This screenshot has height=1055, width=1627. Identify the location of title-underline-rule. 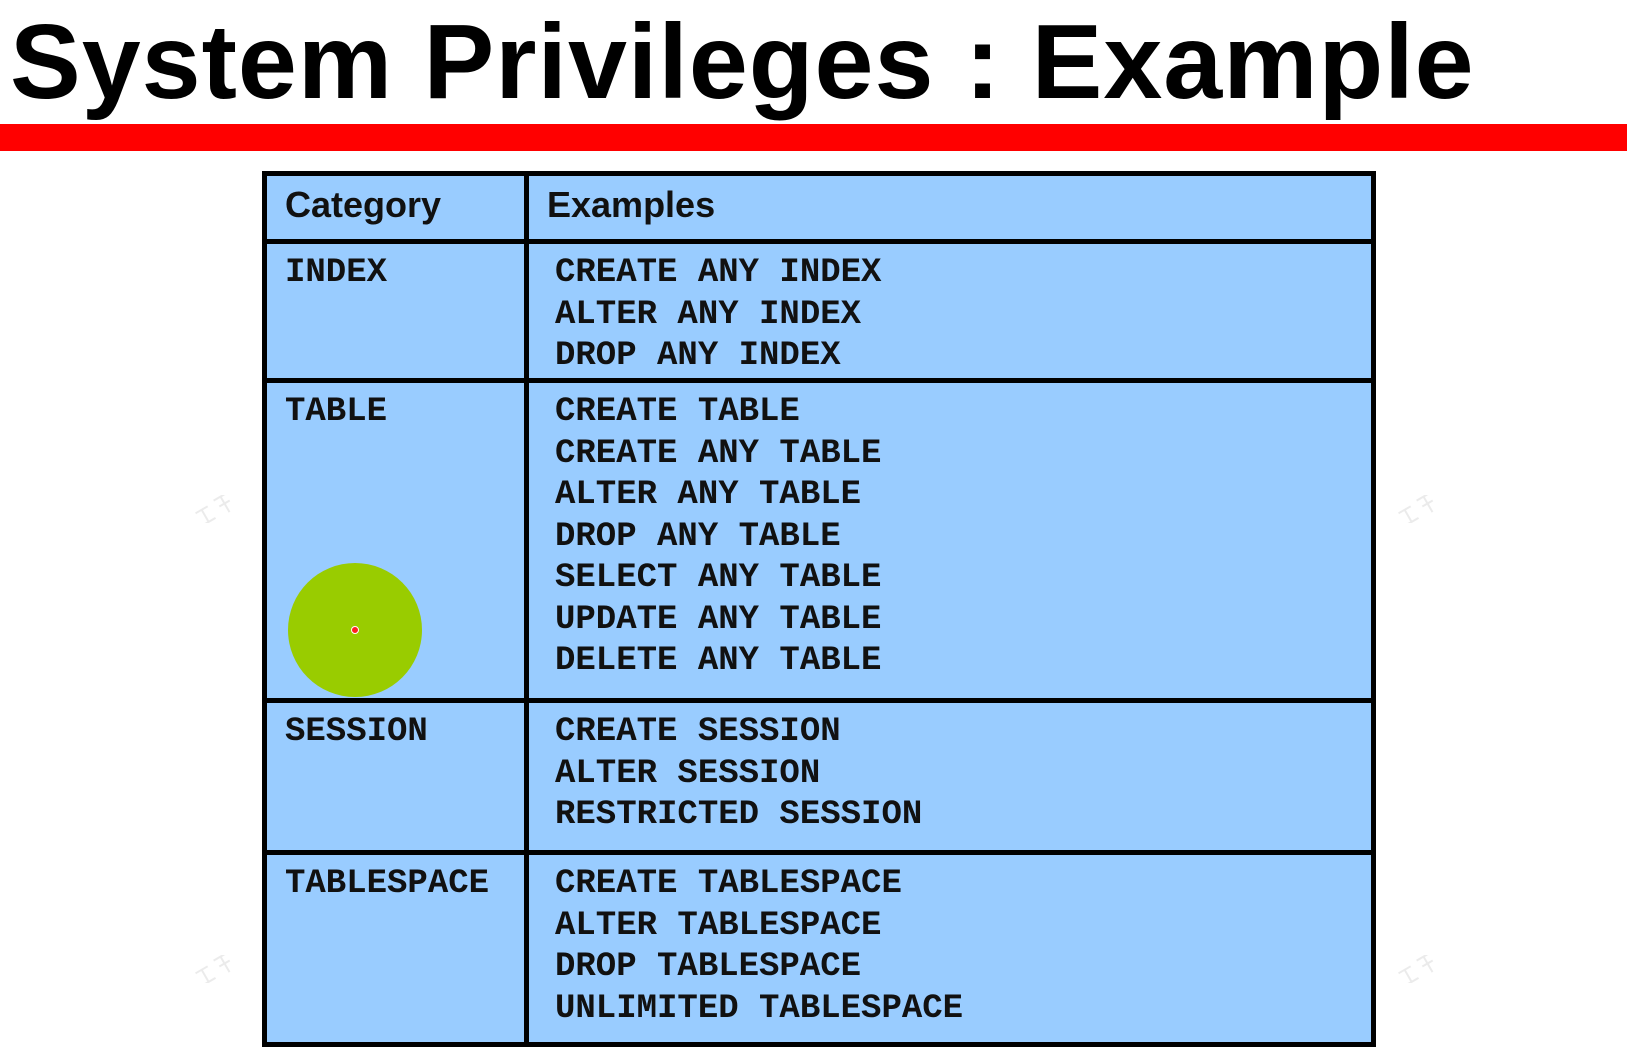
(813, 137).